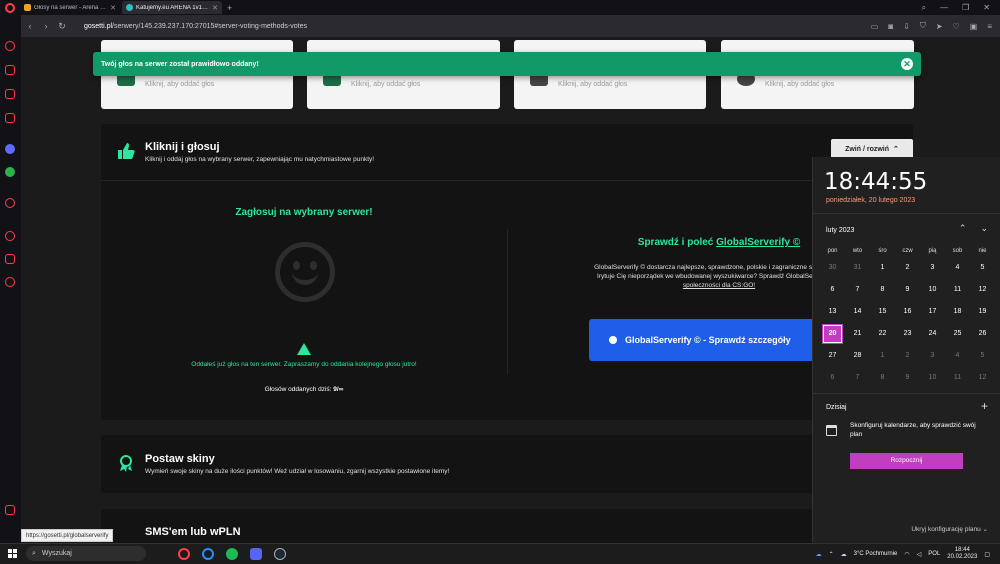 The width and height of the screenshot is (1000, 564). What do you see at coordinates (882, 334) in the screenshot?
I see `calendar-day: 22` at bounding box center [882, 334].